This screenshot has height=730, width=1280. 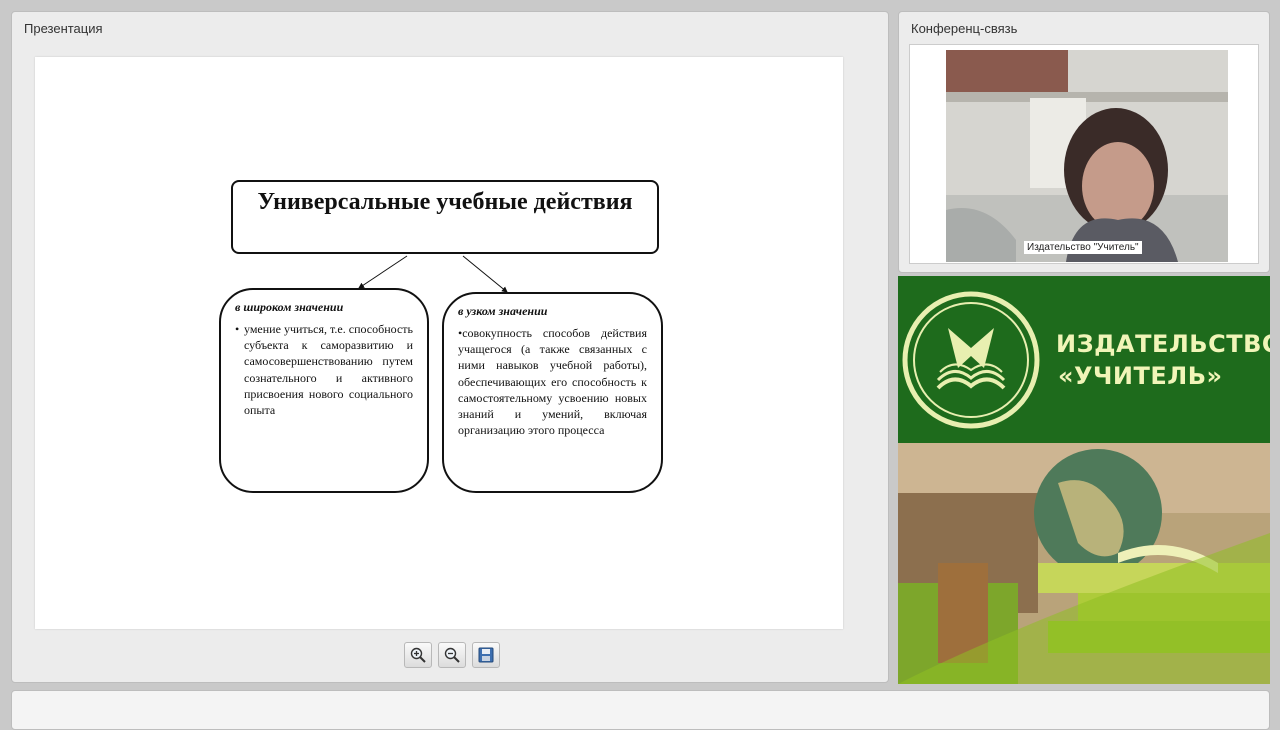 What do you see at coordinates (1163, 344) in the screenshot?
I see `publisher-name-line1: ИЗДАТЕЛЬСТВО` at bounding box center [1163, 344].